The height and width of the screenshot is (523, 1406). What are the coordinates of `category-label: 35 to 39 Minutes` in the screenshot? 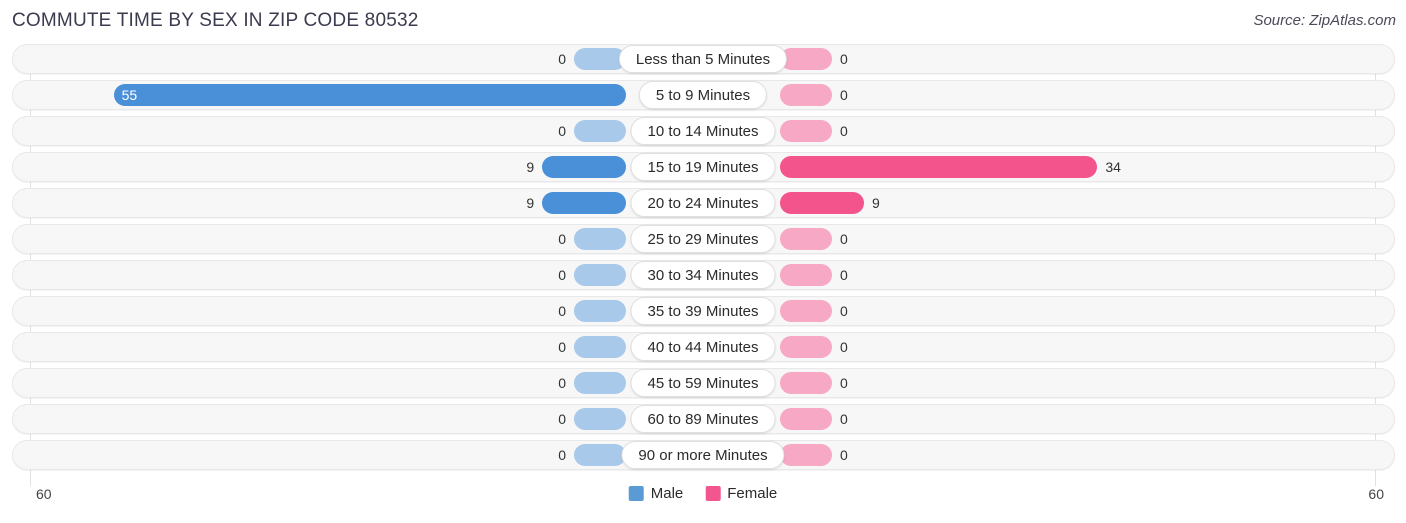 It's located at (703, 311).